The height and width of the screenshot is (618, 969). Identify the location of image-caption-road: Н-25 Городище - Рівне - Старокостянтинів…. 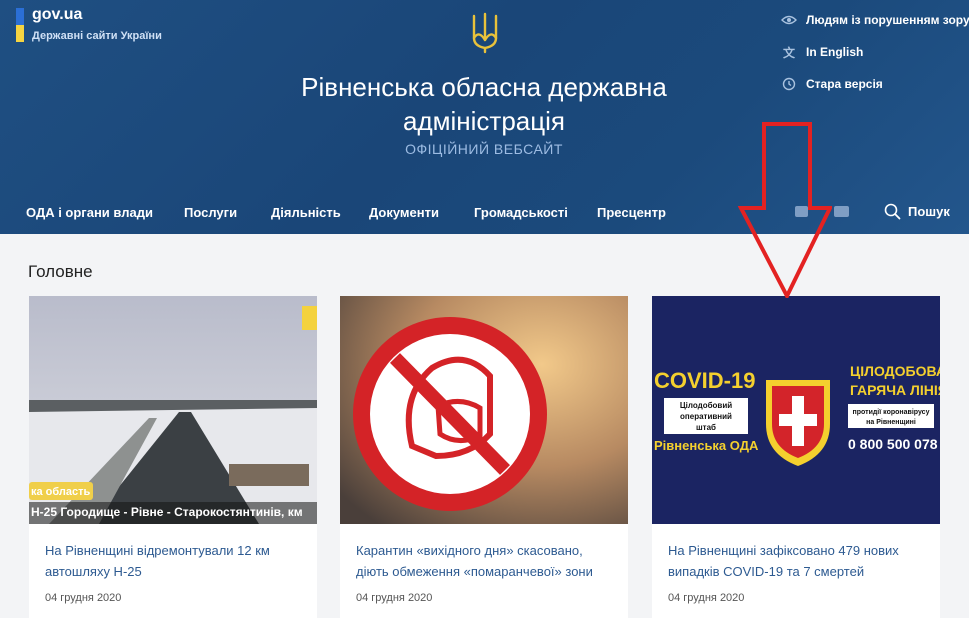
(167, 512).